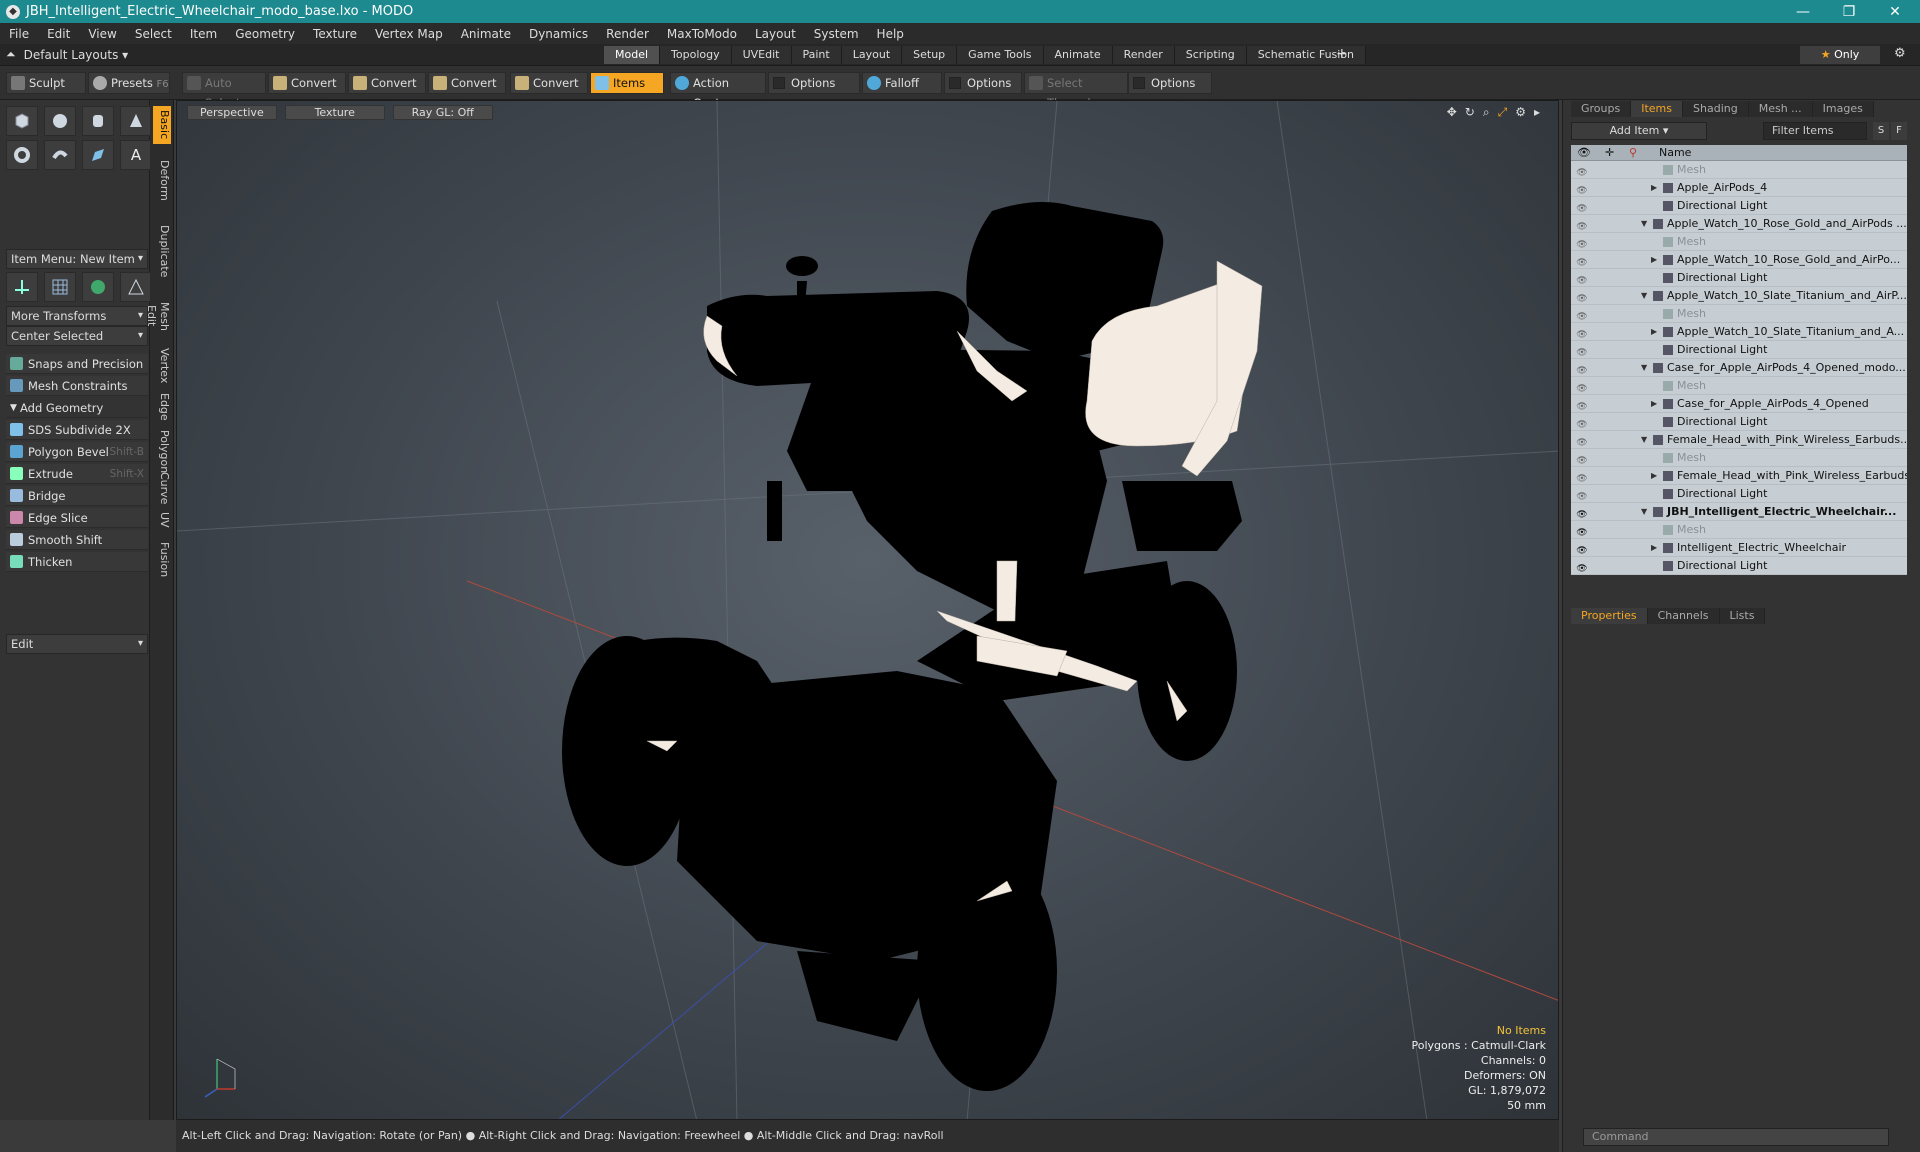 This screenshot has width=1920, height=1152. What do you see at coordinates (1716, 109) in the screenshot?
I see `tab-shading: Shading` at bounding box center [1716, 109].